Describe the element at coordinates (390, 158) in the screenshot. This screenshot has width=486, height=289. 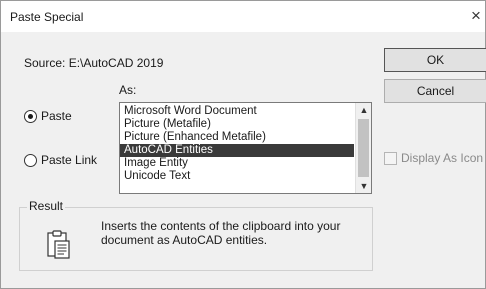
I see `display-as-icon-checkbox` at that location.